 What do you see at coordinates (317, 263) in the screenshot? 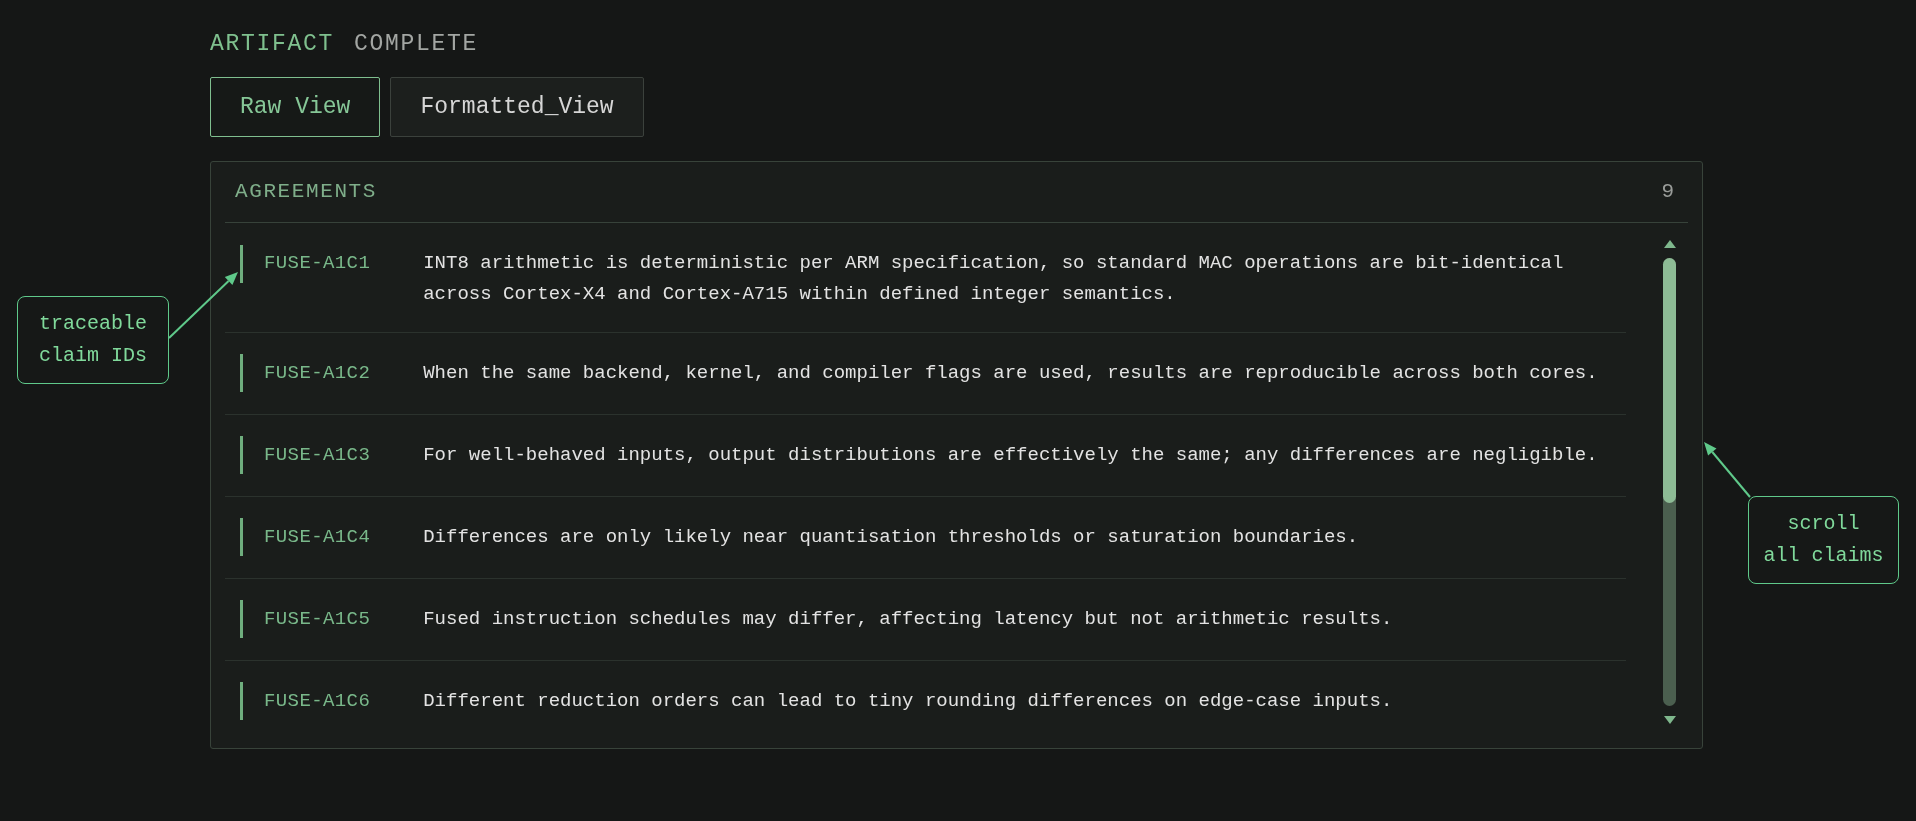
I see `claim-id: FUSE-A1C1` at bounding box center [317, 263].